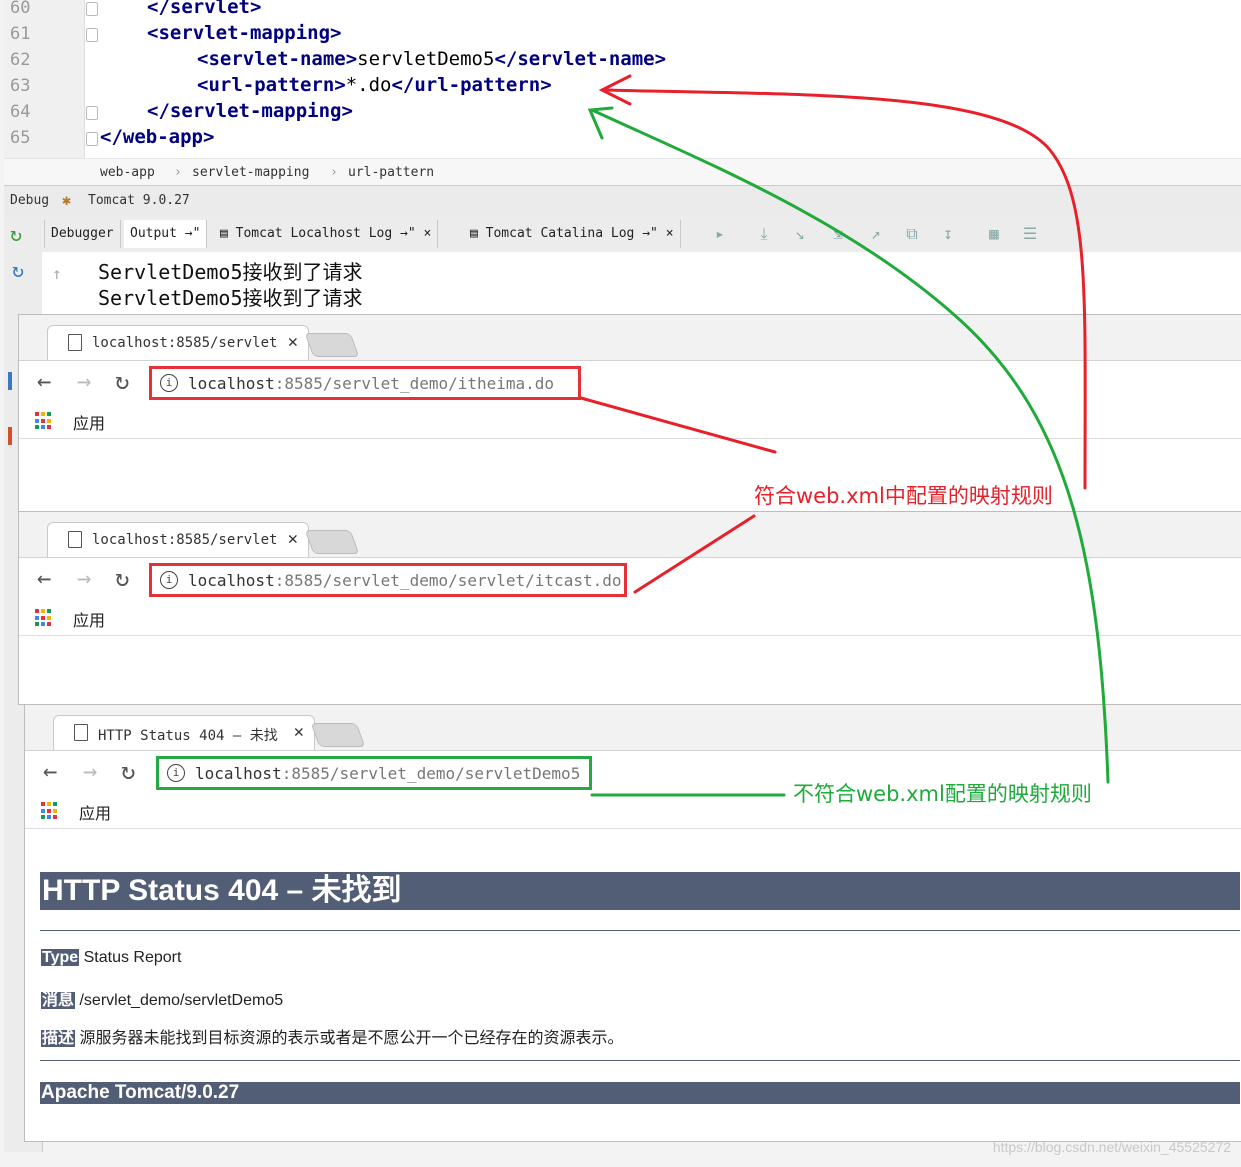 This screenshot has width=1241, height=1167. Describe the element at coordinates (1111, 1147) in the screenshot. I see `watermark: https://blog.csdn.net/weixin_45525272` at that location.